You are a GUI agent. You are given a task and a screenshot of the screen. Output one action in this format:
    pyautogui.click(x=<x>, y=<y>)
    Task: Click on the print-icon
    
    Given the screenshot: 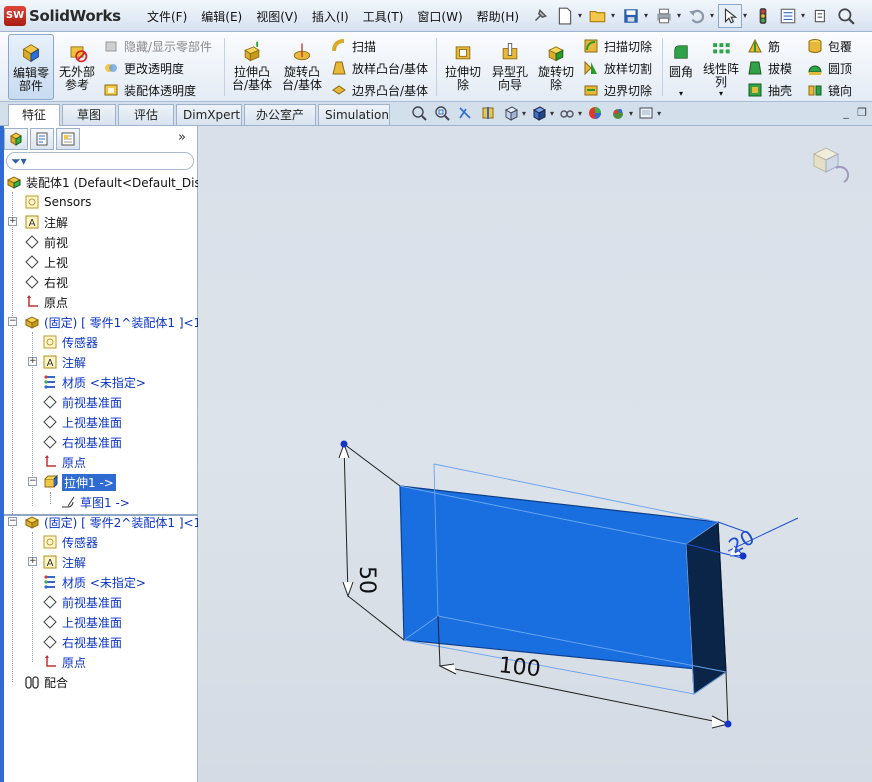 What is the action you would take?
    pyautogui.click(x=664, y=16)
    